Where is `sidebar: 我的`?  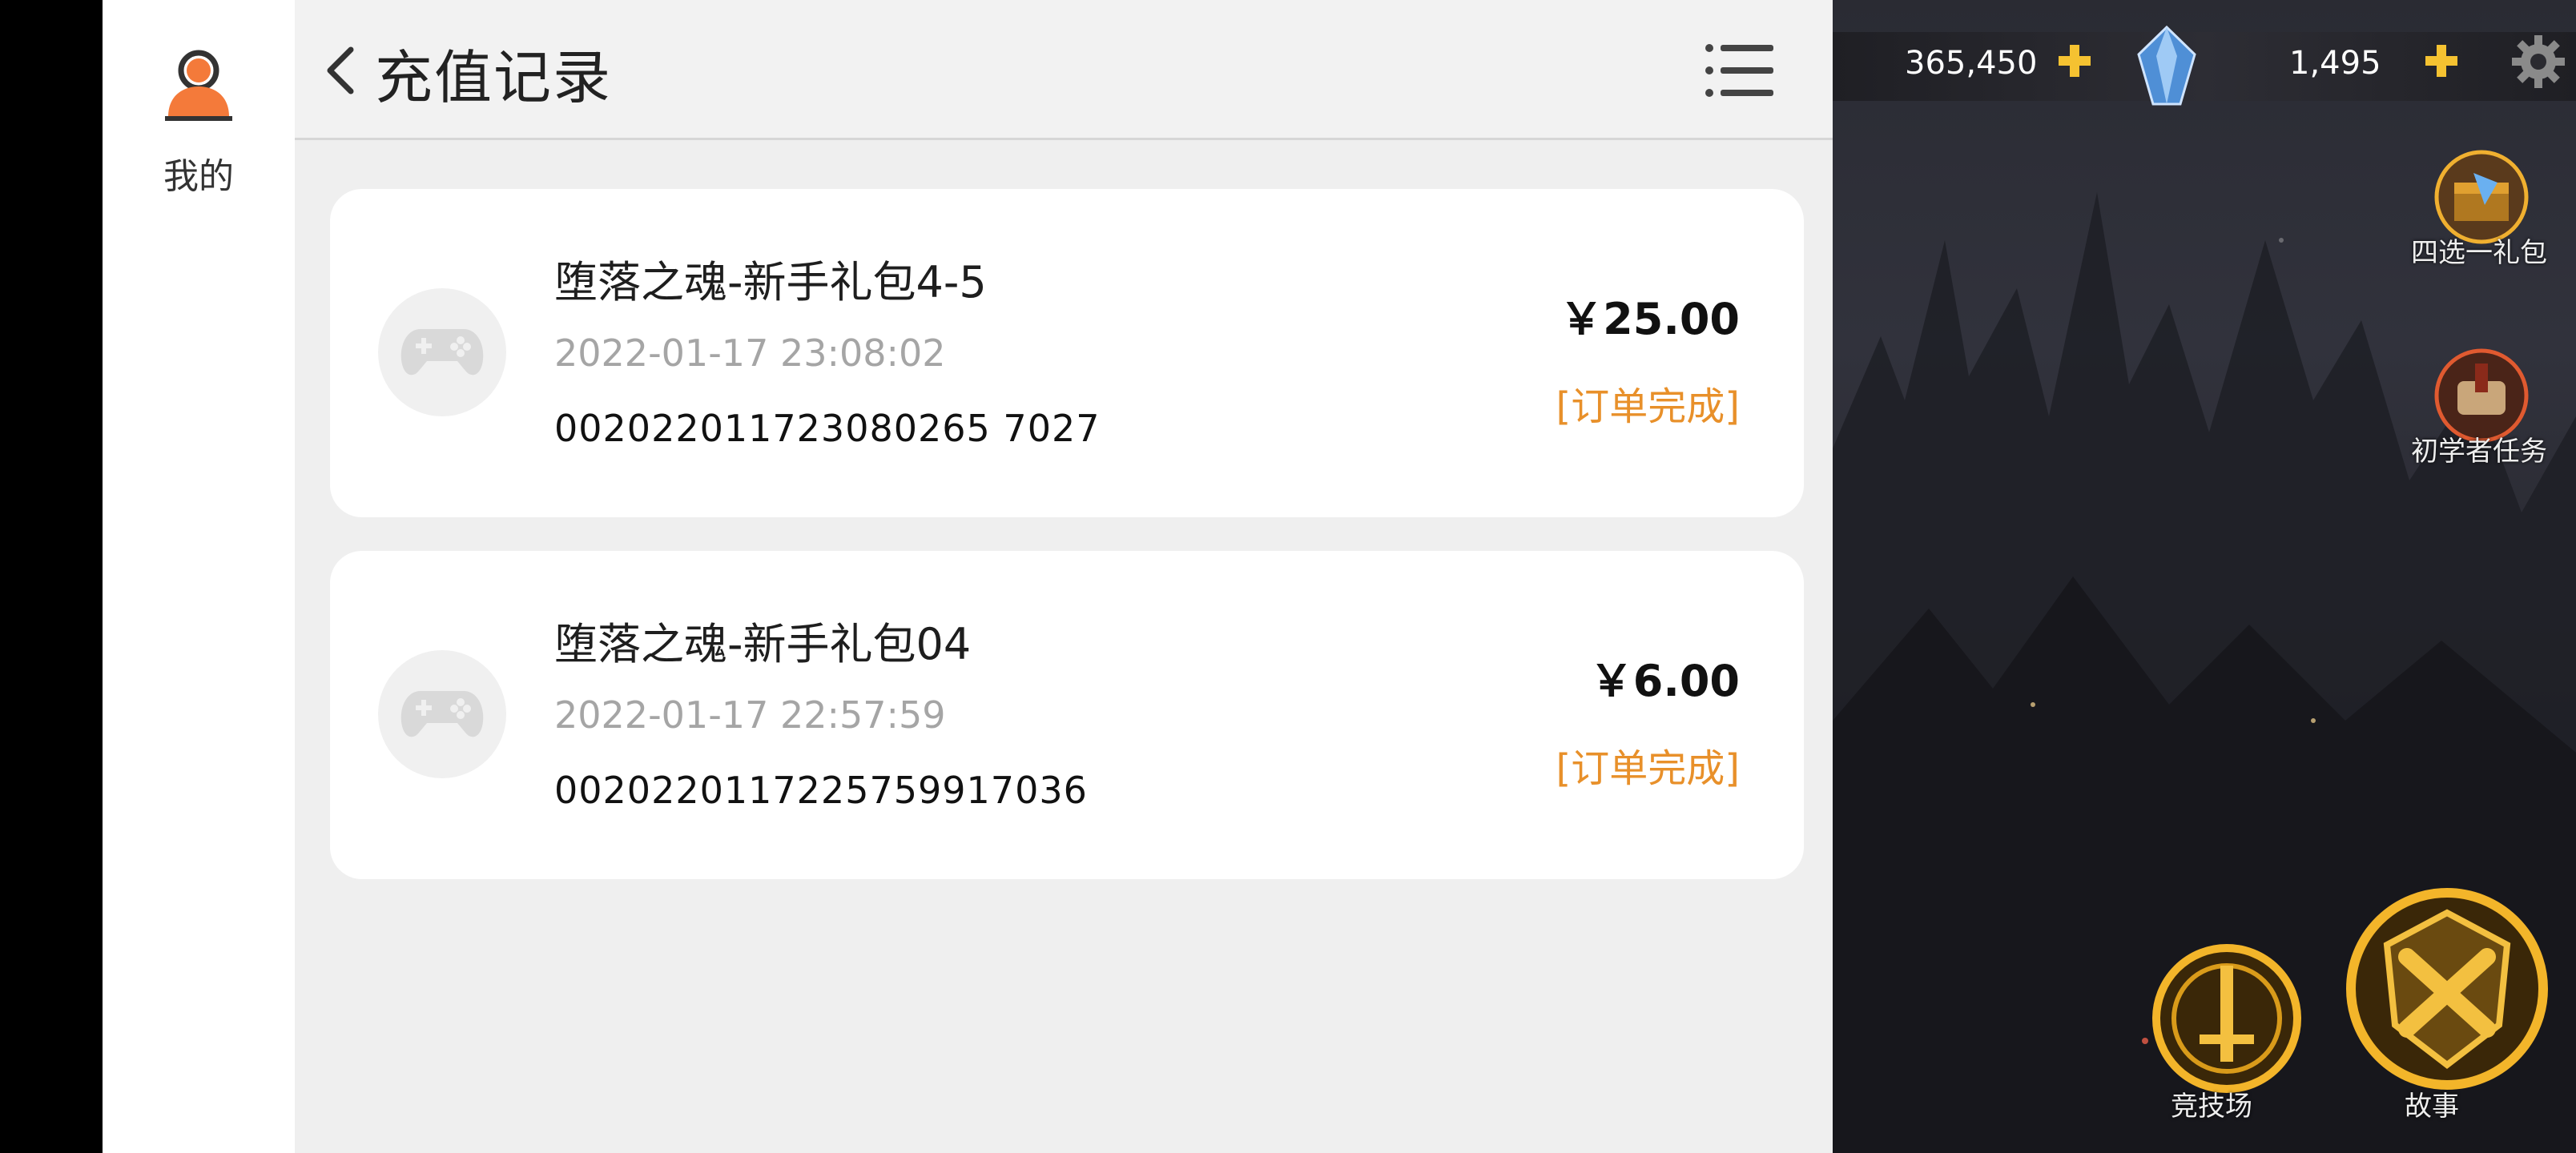
sidebar: 我的 is located at coordinates (199, 576).